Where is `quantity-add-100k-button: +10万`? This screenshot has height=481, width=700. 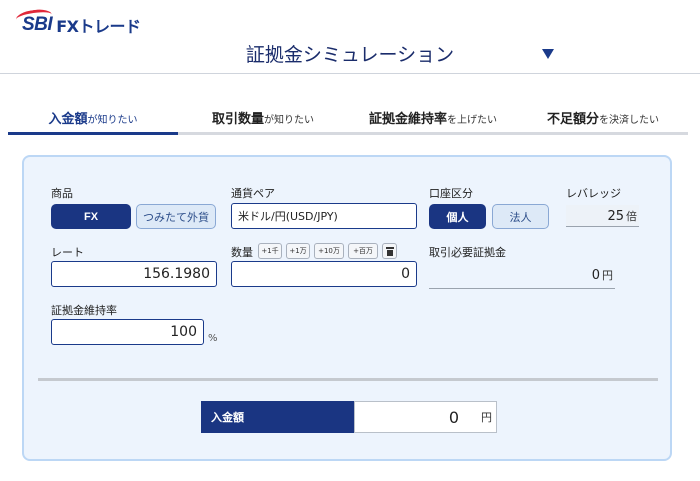 quantity-add-100k-button: +10万 is located at coordinates (329, 251).